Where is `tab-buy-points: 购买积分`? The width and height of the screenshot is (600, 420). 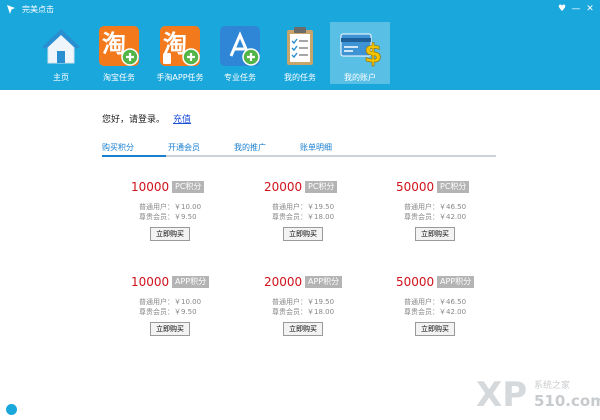
tab-buy-points: 购买积分 is located at coordinates (118, 147).